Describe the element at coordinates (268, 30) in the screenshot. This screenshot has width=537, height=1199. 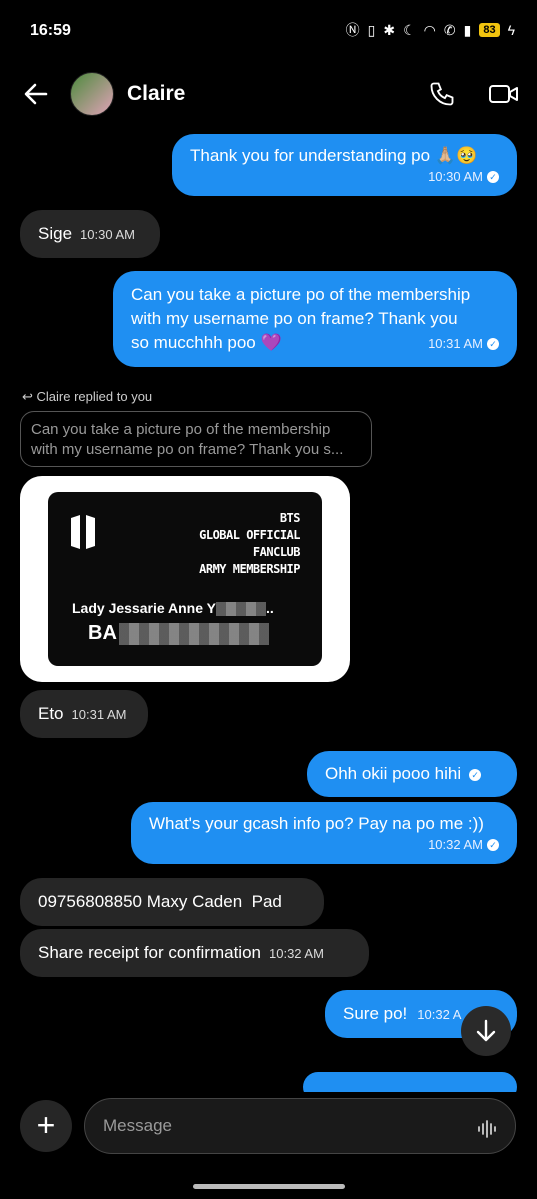
I see `status-bar: 16:59 Ⓝ ▯ ✱ ☾ ◠ ✆ ▮ 83 ϟ` at that location.